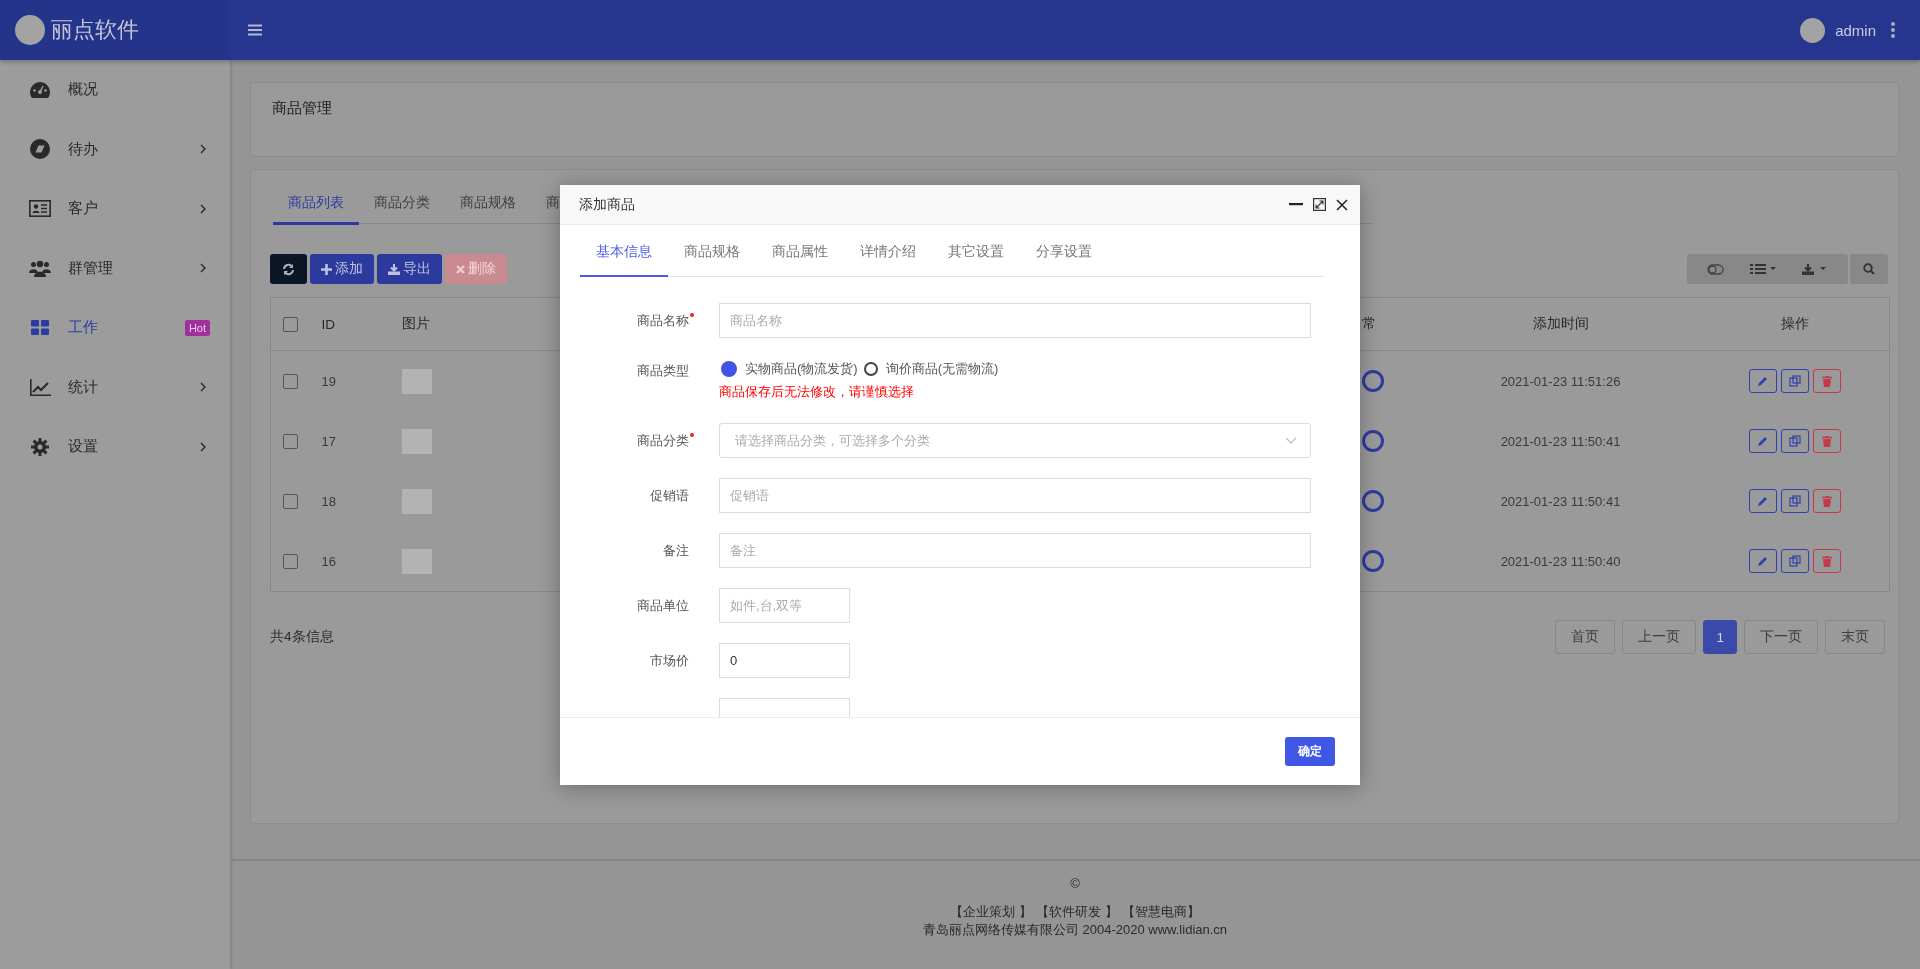  What do you see at coordinates (115, 387) in the screenshot?
I see `sidebar-item: 统计` at bounding box center [115, 387].